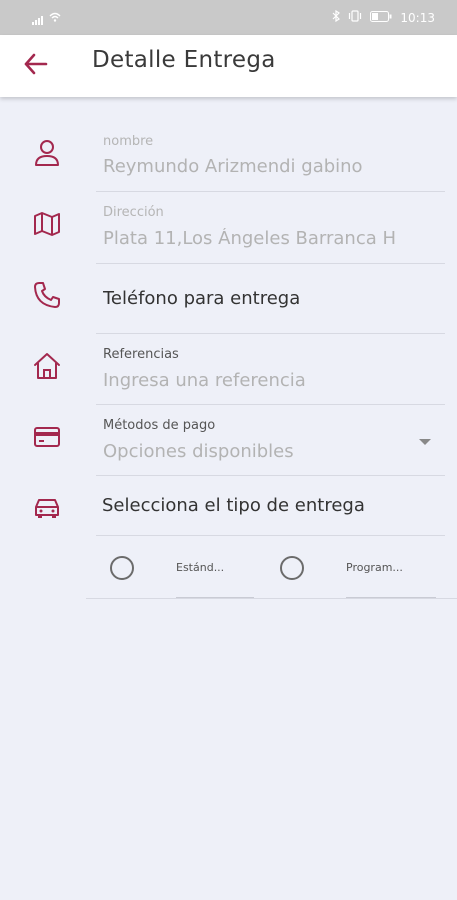 Image resolution: width=457 pixels, height=900 pixels. What do you see at coordinates (233, 505) in the screenshot?
I see `tipo-entrega-label: Selecciona el tipo de entrega` at bounding box center [233, 505].